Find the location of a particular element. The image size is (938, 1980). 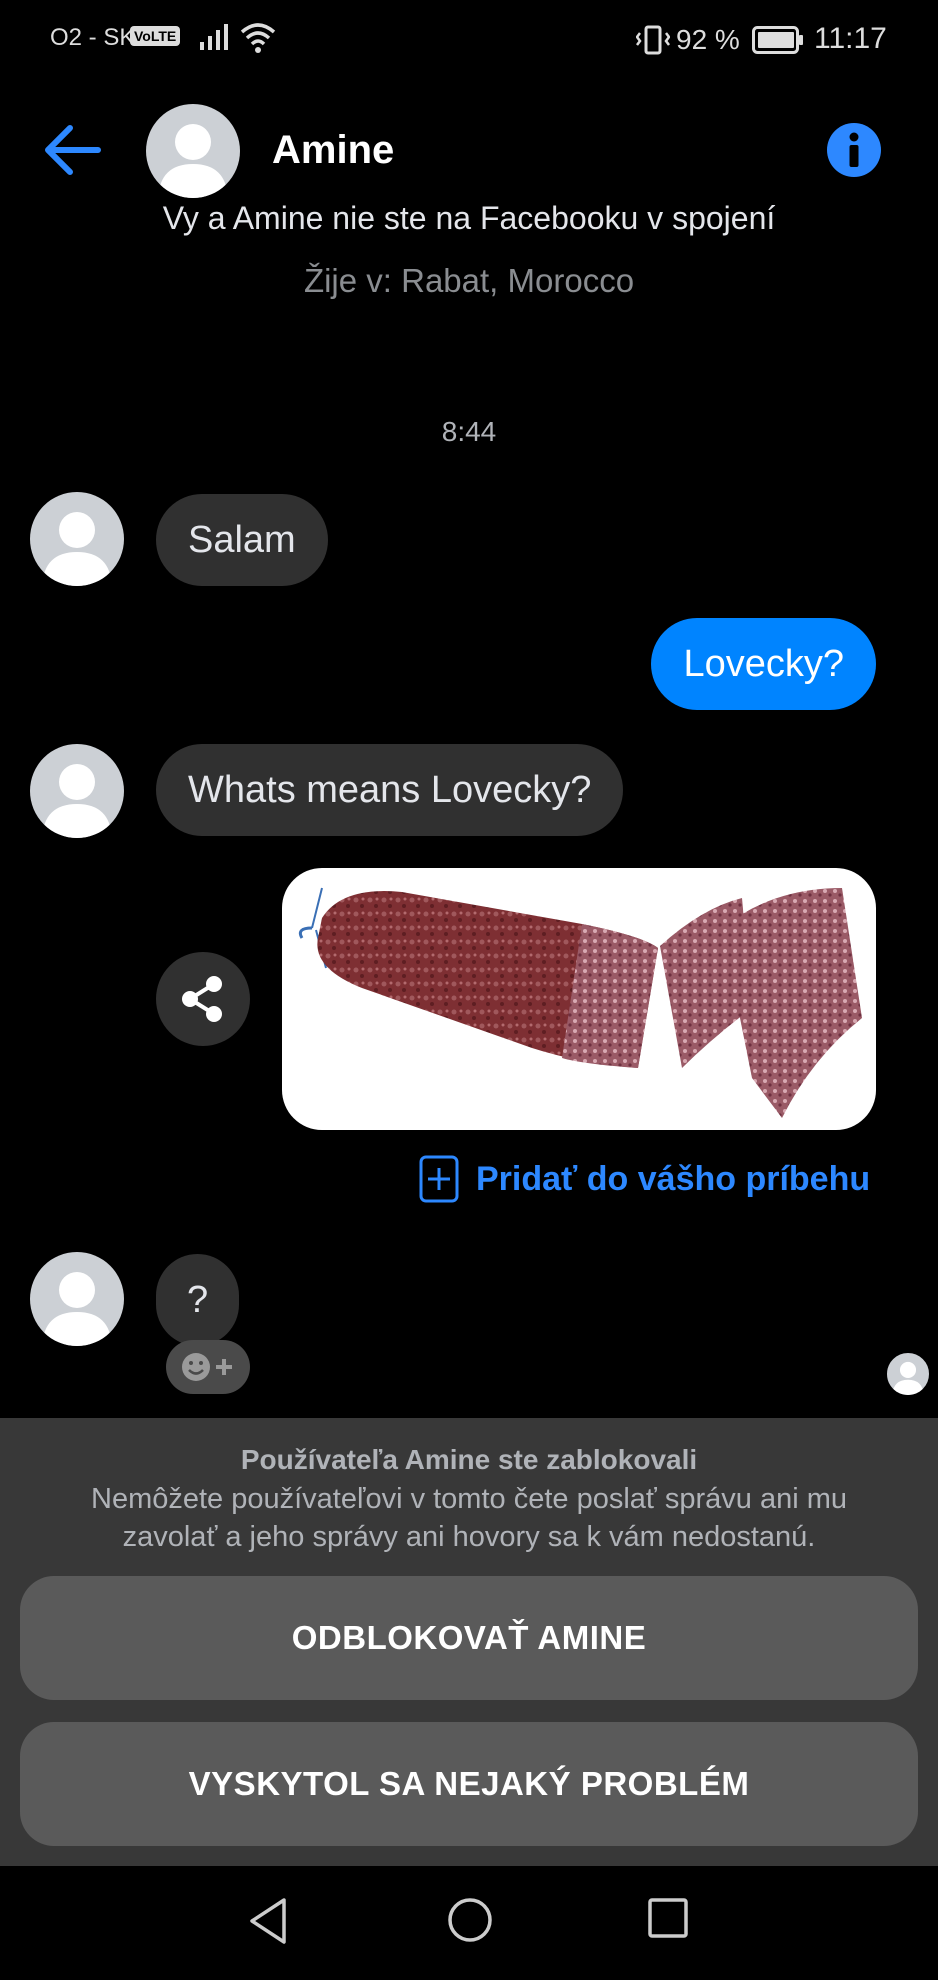

message-bubble-incoming: Salam is located at coordinates (242, 540).